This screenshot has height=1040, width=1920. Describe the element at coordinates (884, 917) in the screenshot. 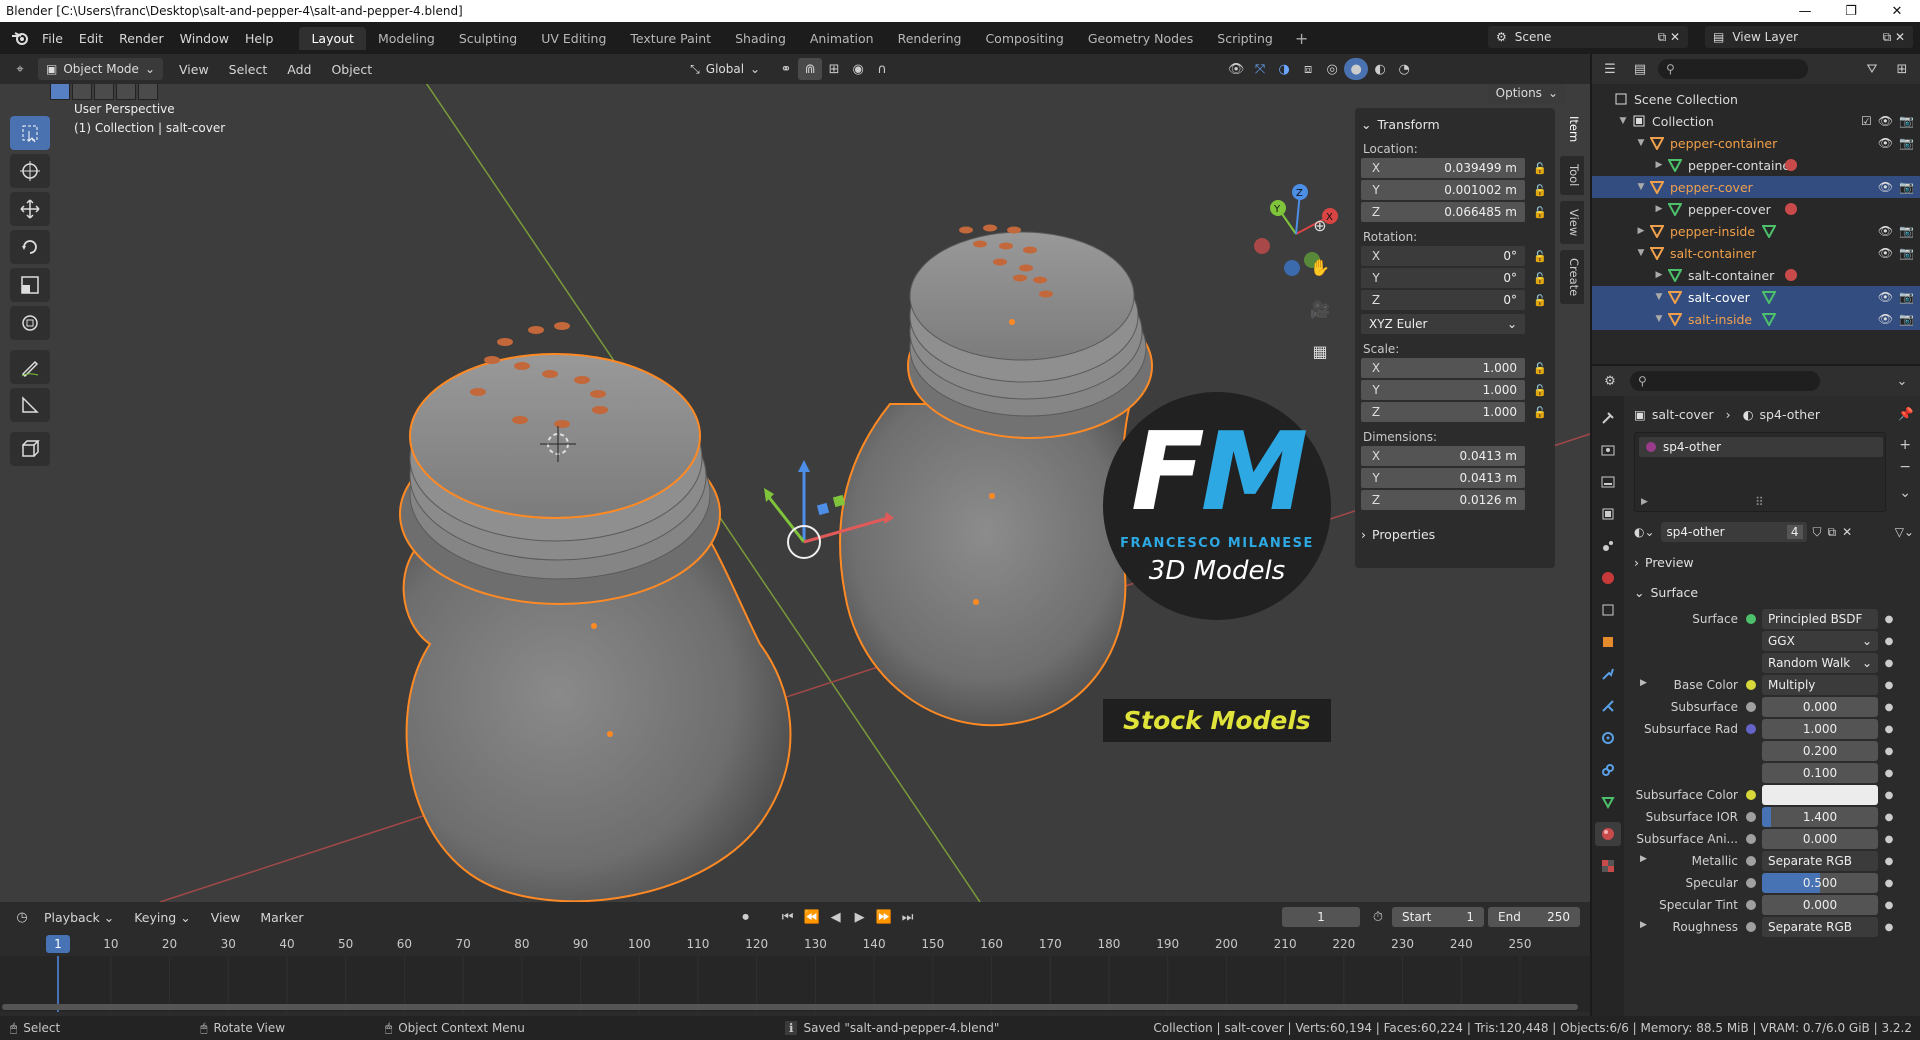

I see `jump-keyframe-forward-icon: ⏩` at that location.